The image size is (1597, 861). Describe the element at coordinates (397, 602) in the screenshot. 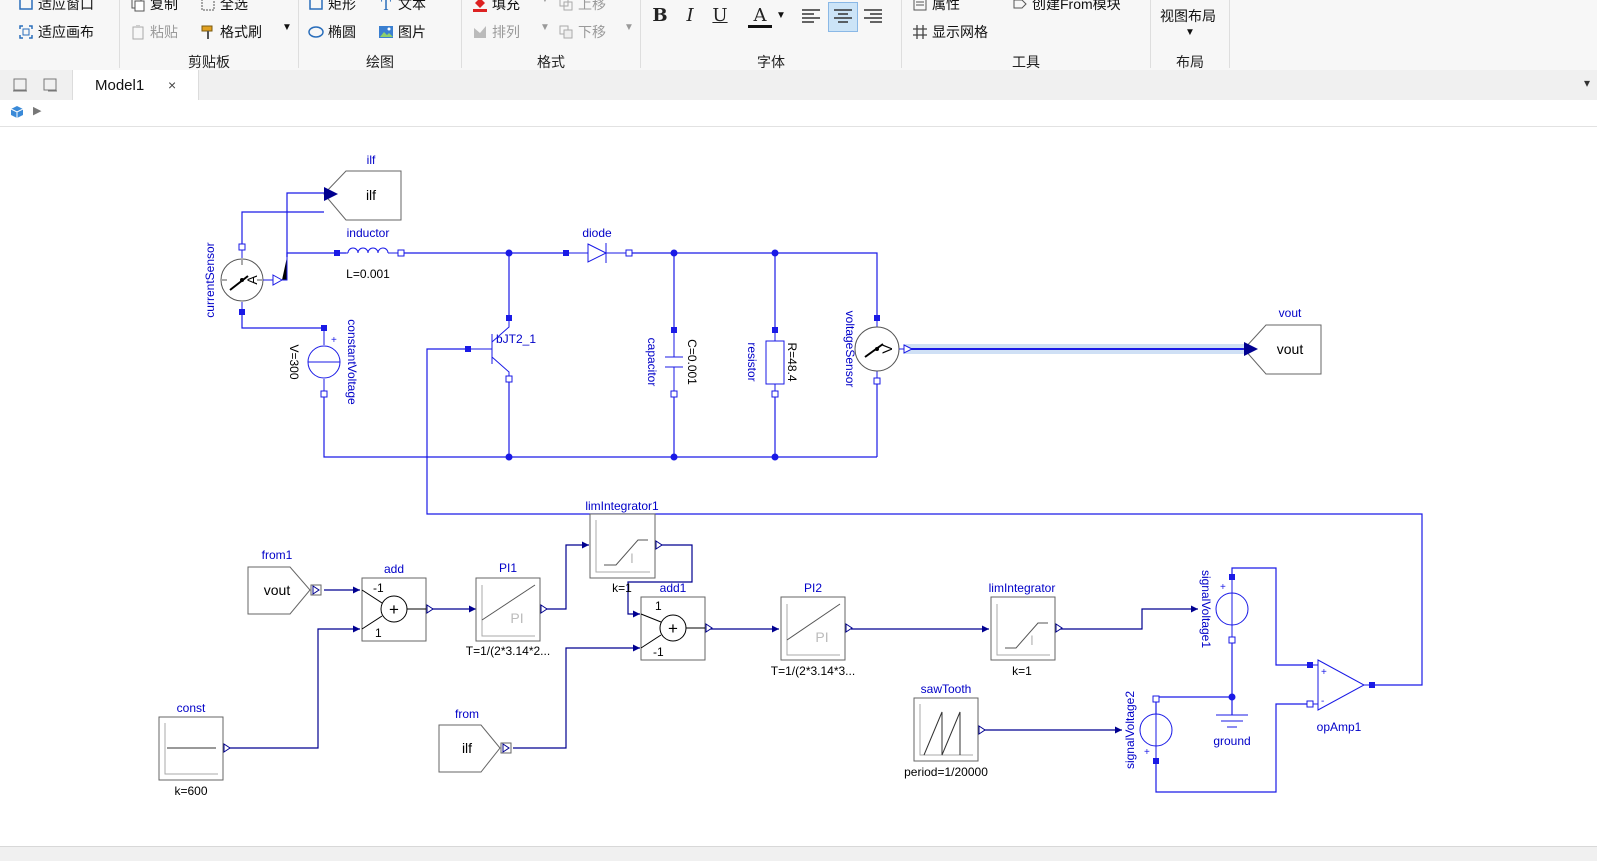

I see `add-block: add + -1 1` at that location.